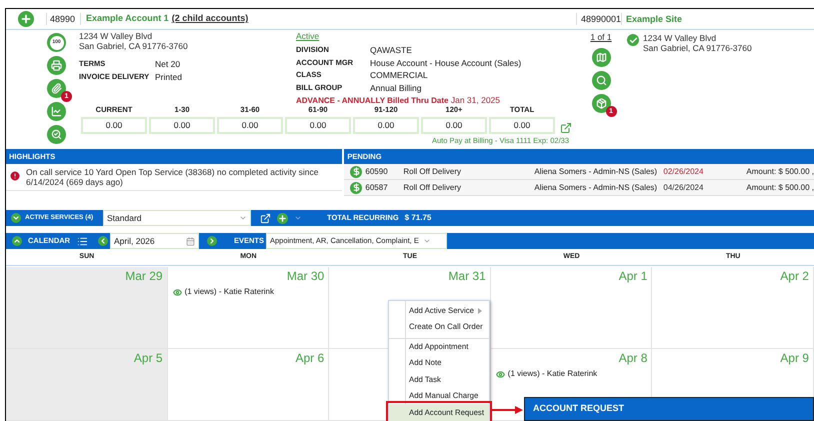  What do you see at coordinates (633, 359) in the screenshot?
I see `day-date: Apr 8` at bounding box center [633, 359].